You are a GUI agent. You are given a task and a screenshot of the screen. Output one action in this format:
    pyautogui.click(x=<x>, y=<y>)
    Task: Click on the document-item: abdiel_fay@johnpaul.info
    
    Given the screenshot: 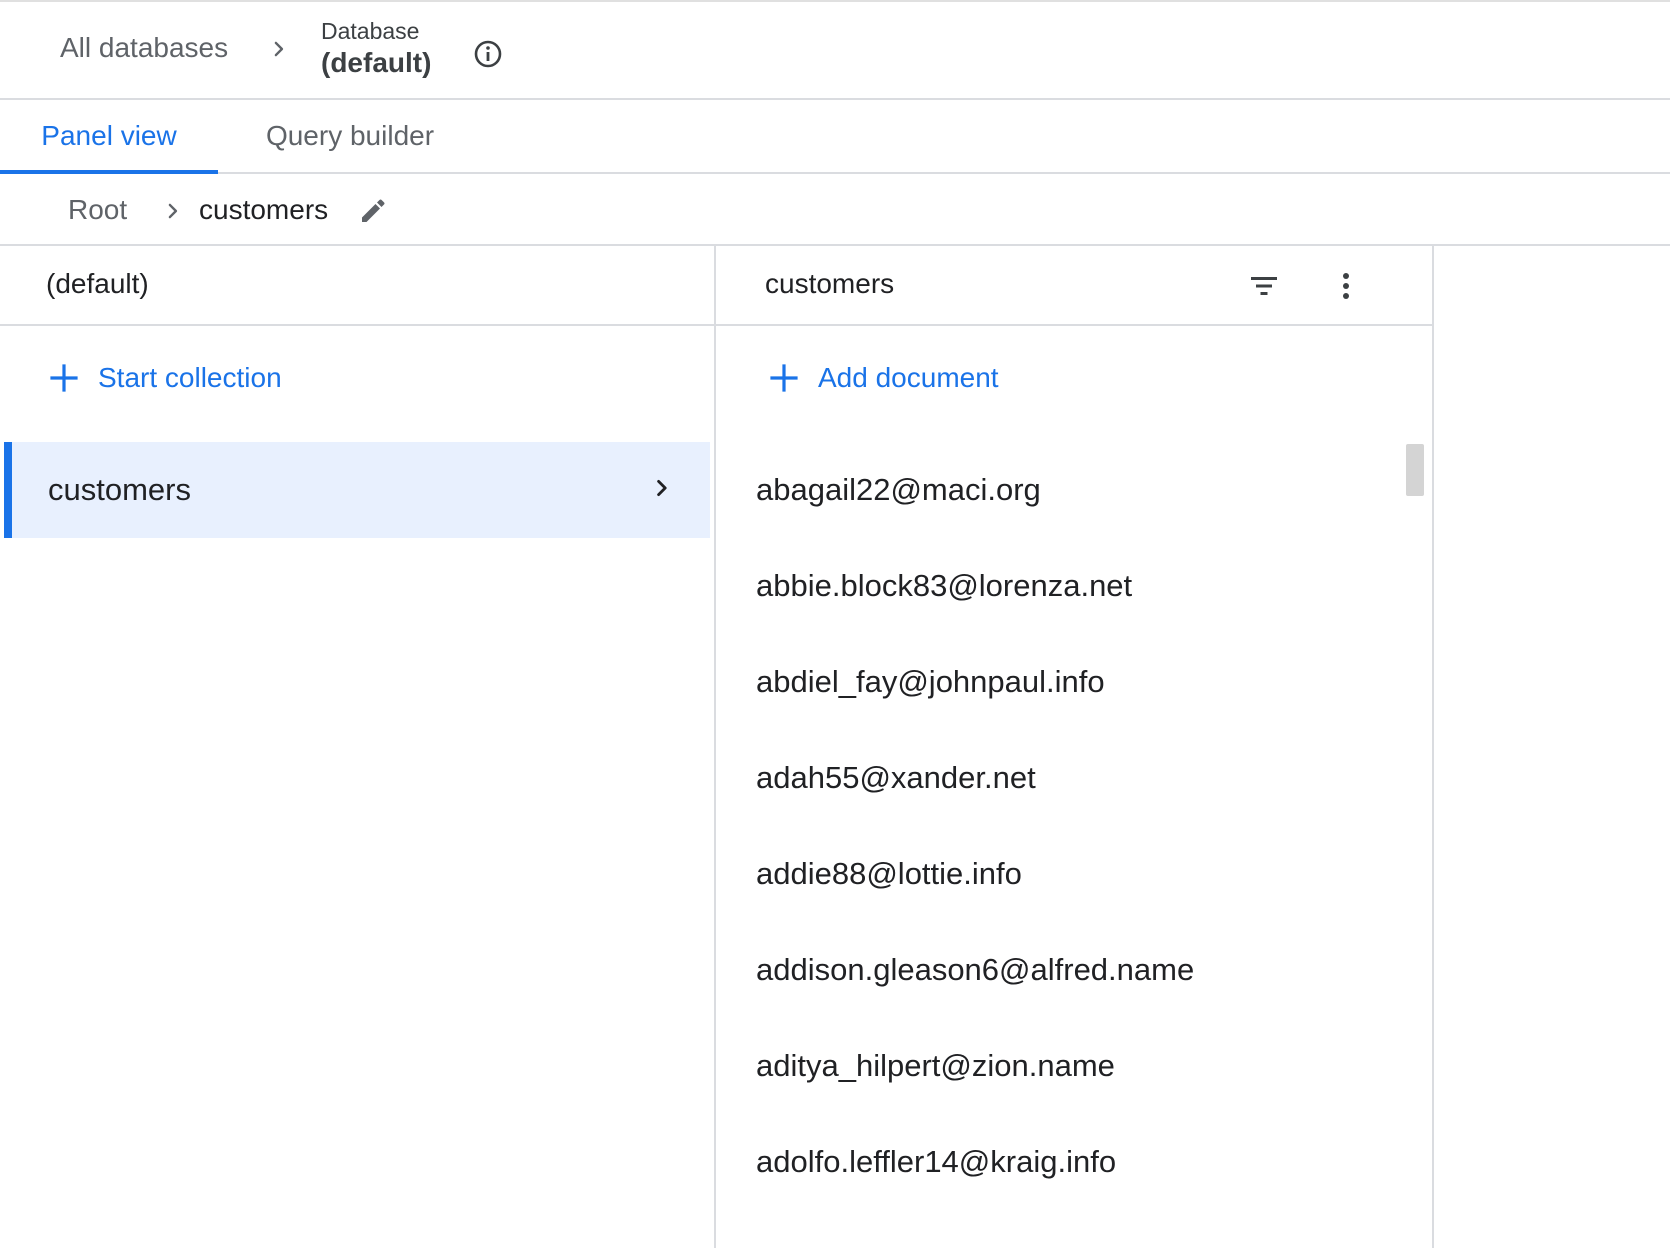 What is the action you would take?
    pyautogui.click(x=1066, y=680)
    